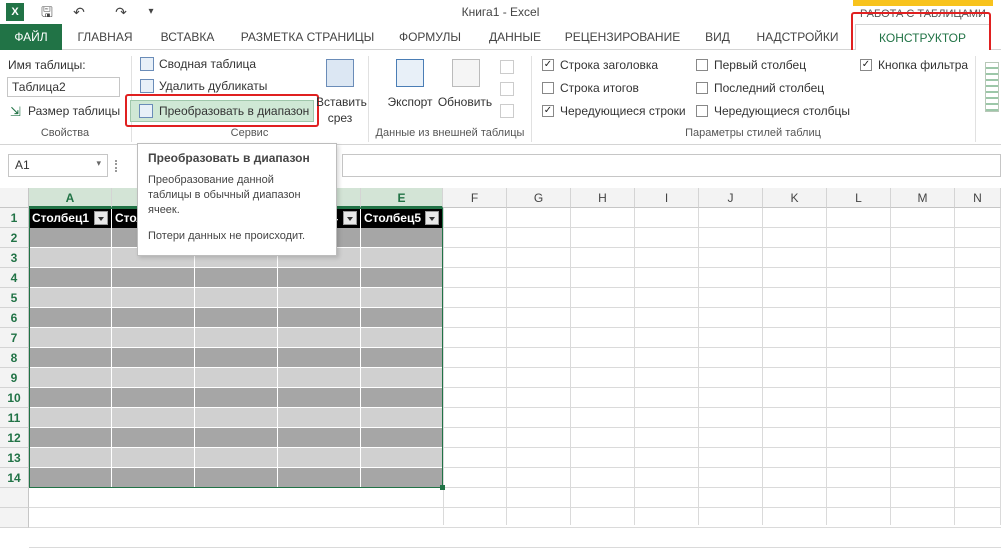 This screenshot has width=1001, height=548. What do you see at coordinates (147, 86) in the screenshot?
I see `remove-duplicates-icon` at bounding box center [147, 86].